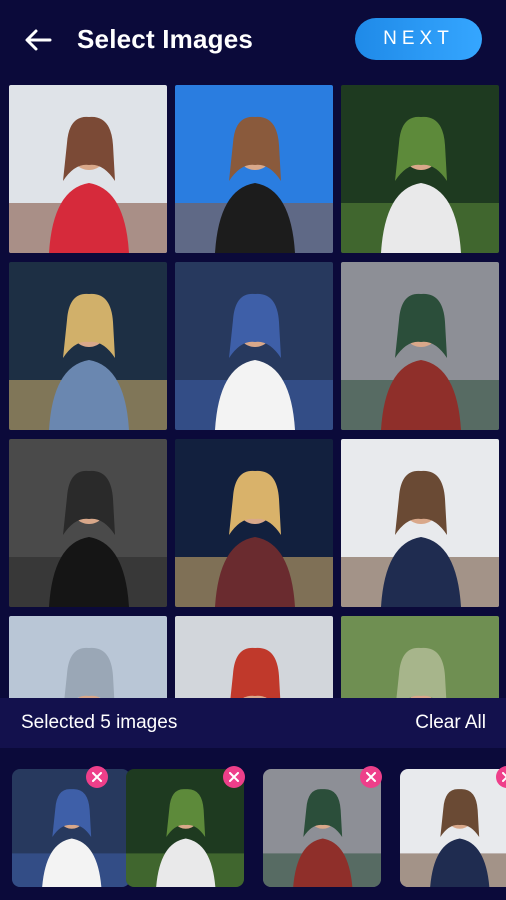 This screenshot has width=506, height=900. What do you see at coordinates (253, 723) in the screenshot?
I see `selection-bar: Selected 5 images Clear All` at bounding box center [253, 723].